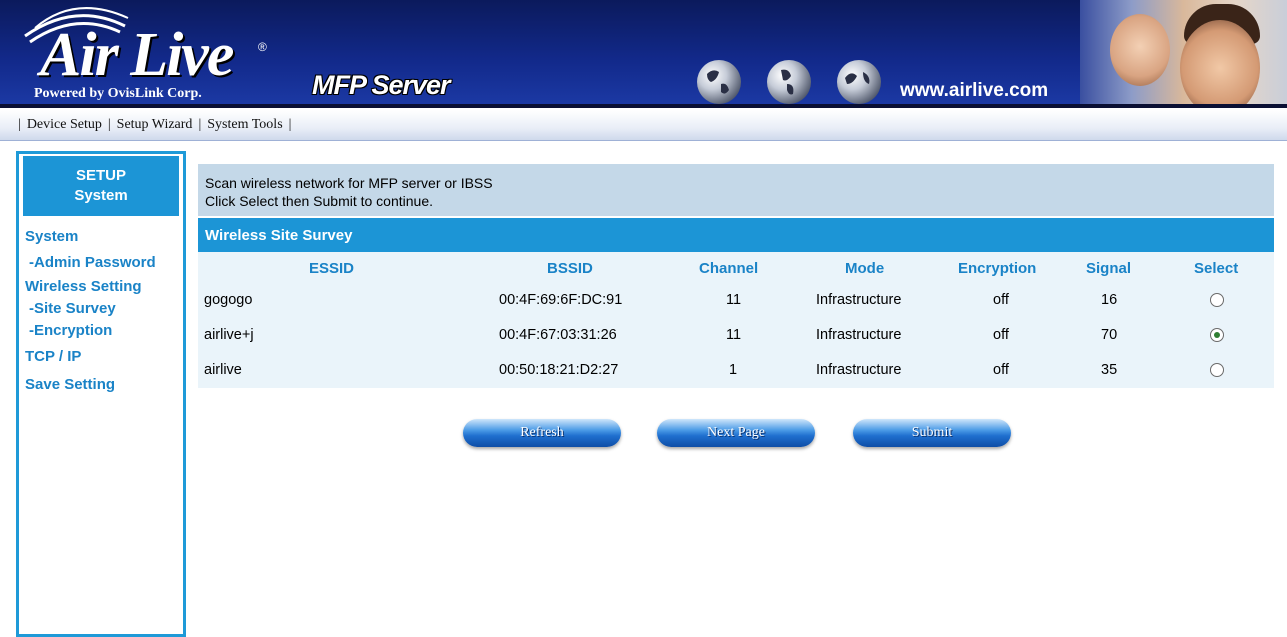 This screenshot has width=1287, height=637. Describe the element at coordinates (101, 195) in the screenshot. I see `sidebar-header-subtitle: System` at that location.